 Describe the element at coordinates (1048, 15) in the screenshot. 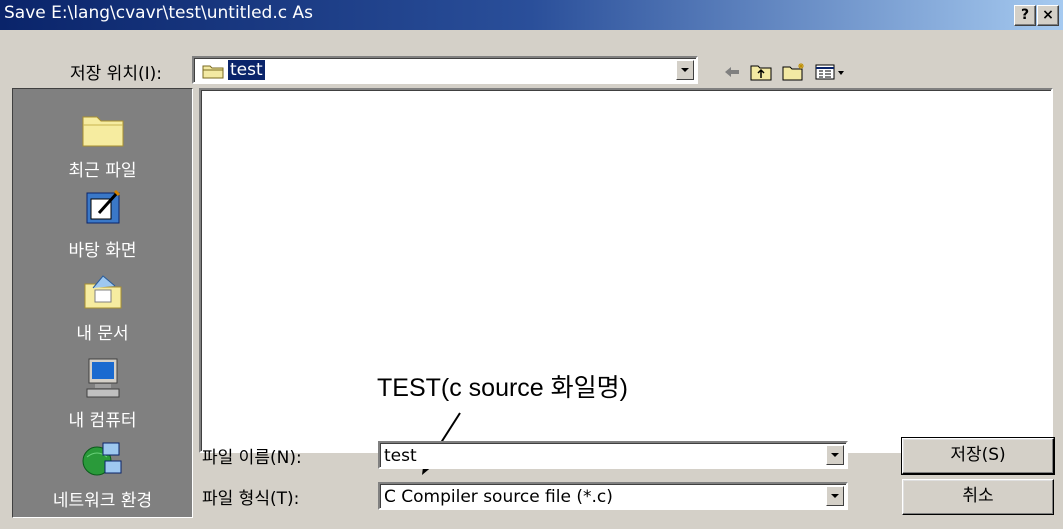

I see `close-button: ×` at that location.